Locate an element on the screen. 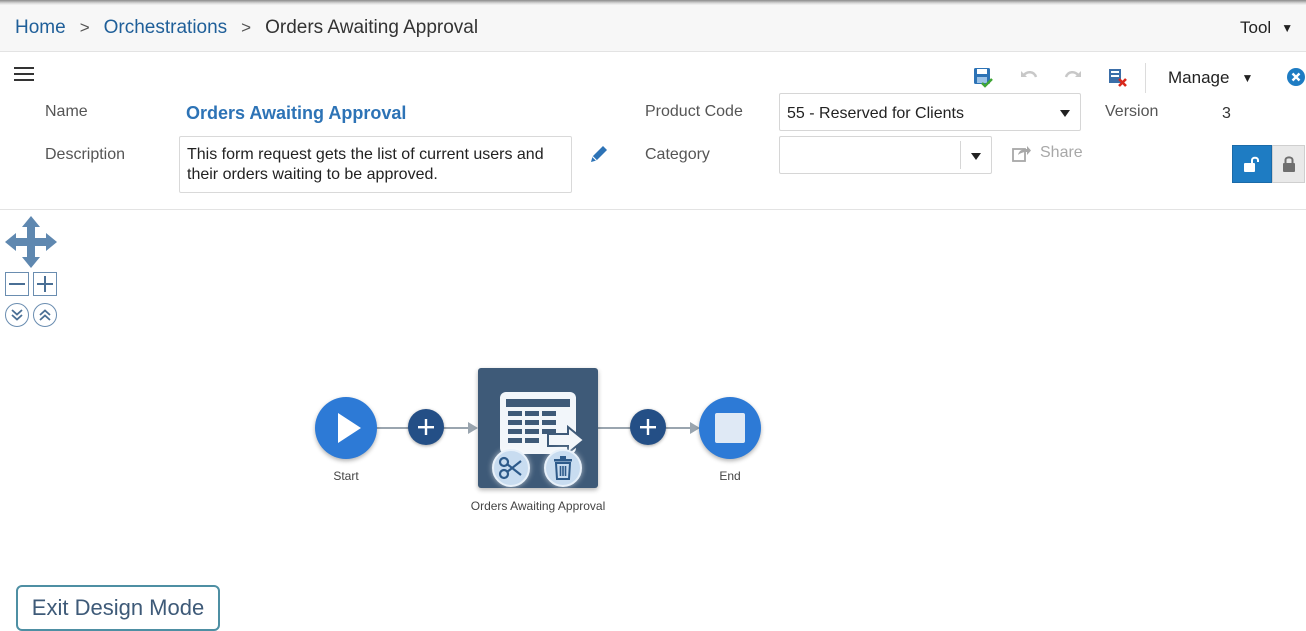 The image size is (1306, 631). pan-icon is located at coordinates (31, 242).